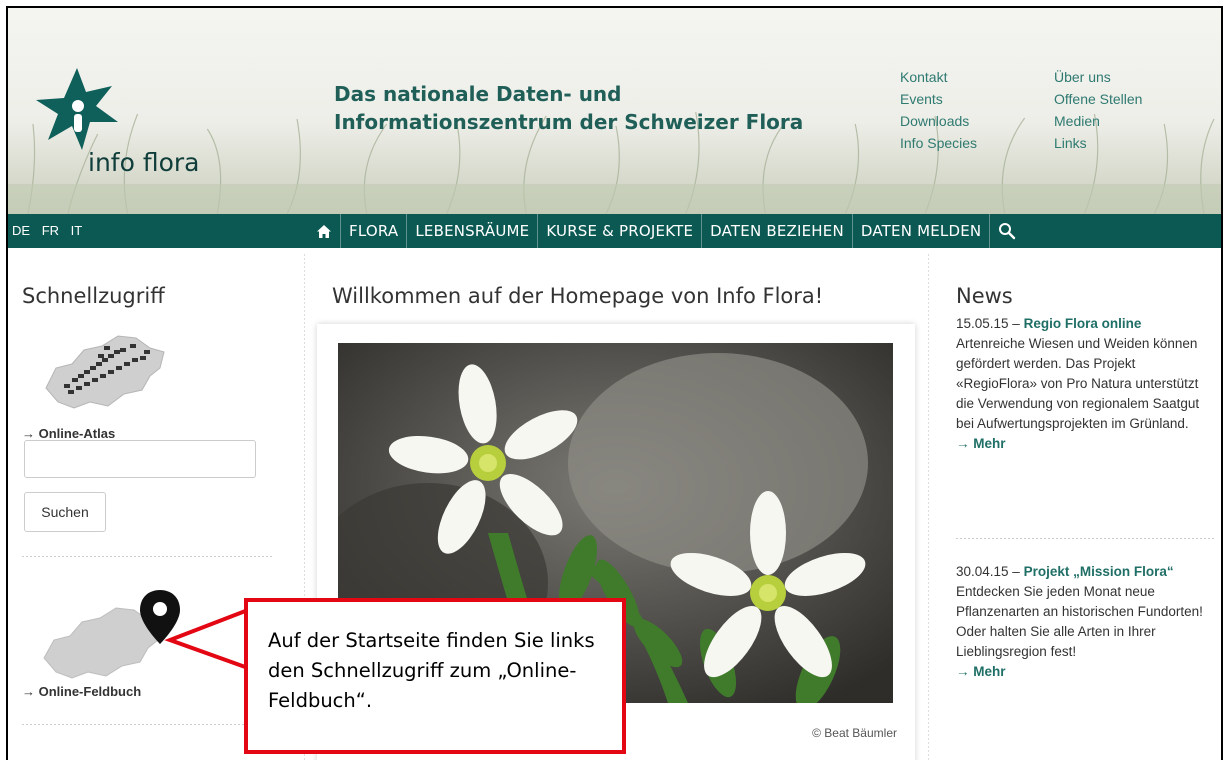  Describe the element at coordinates (984, 296) in the screenshot. I see `news-title: News` at that location.